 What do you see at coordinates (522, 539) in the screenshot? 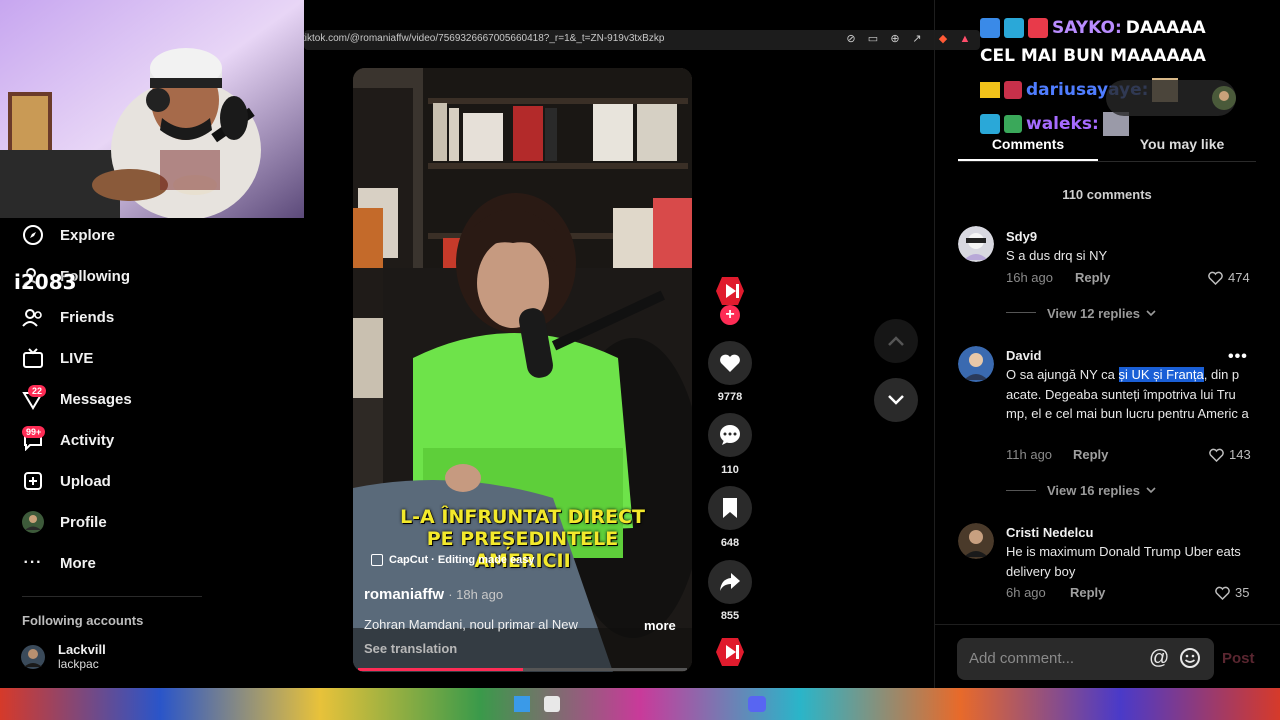
I see `caption-line: PE PREȘEDINTELE` at bounding box center [522, 539].